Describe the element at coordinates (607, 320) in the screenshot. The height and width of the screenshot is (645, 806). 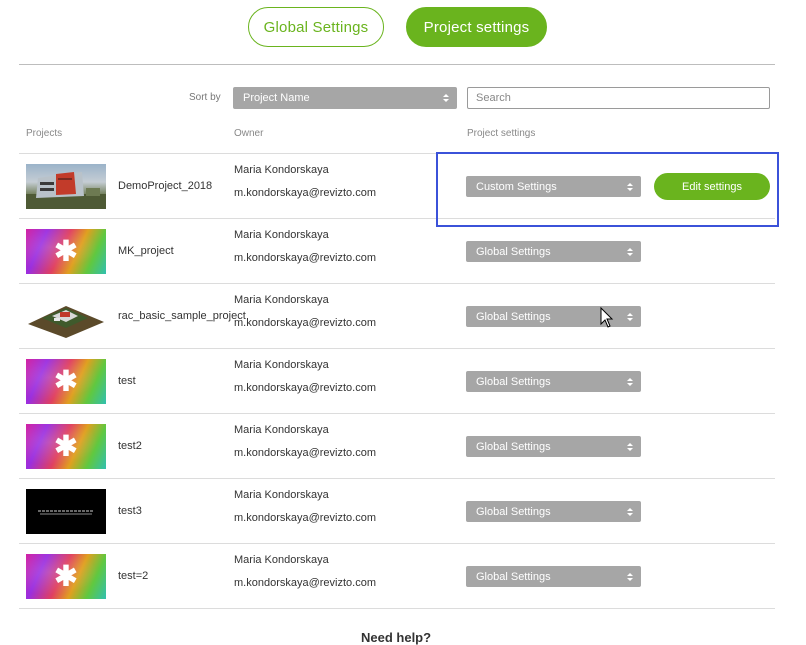
I see `mouse-cursor-icon` at that location.